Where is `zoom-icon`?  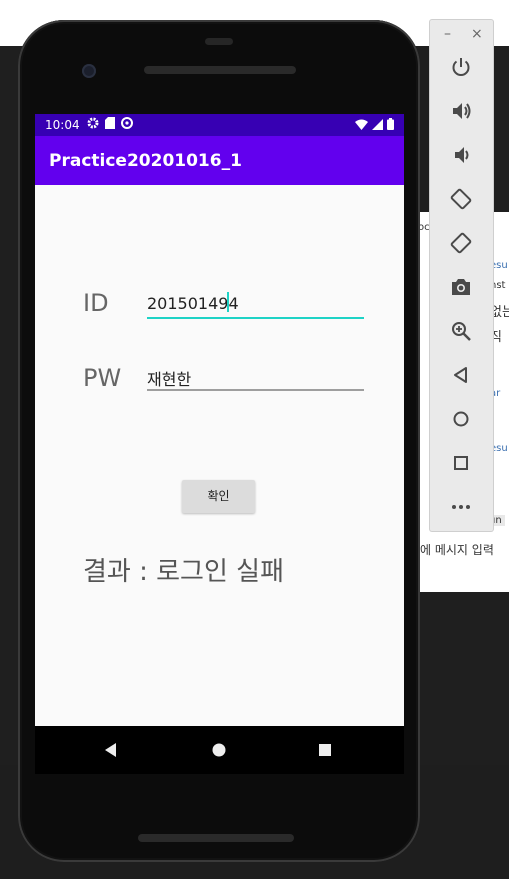
zoom-icon is located at coordinates (461, 331).